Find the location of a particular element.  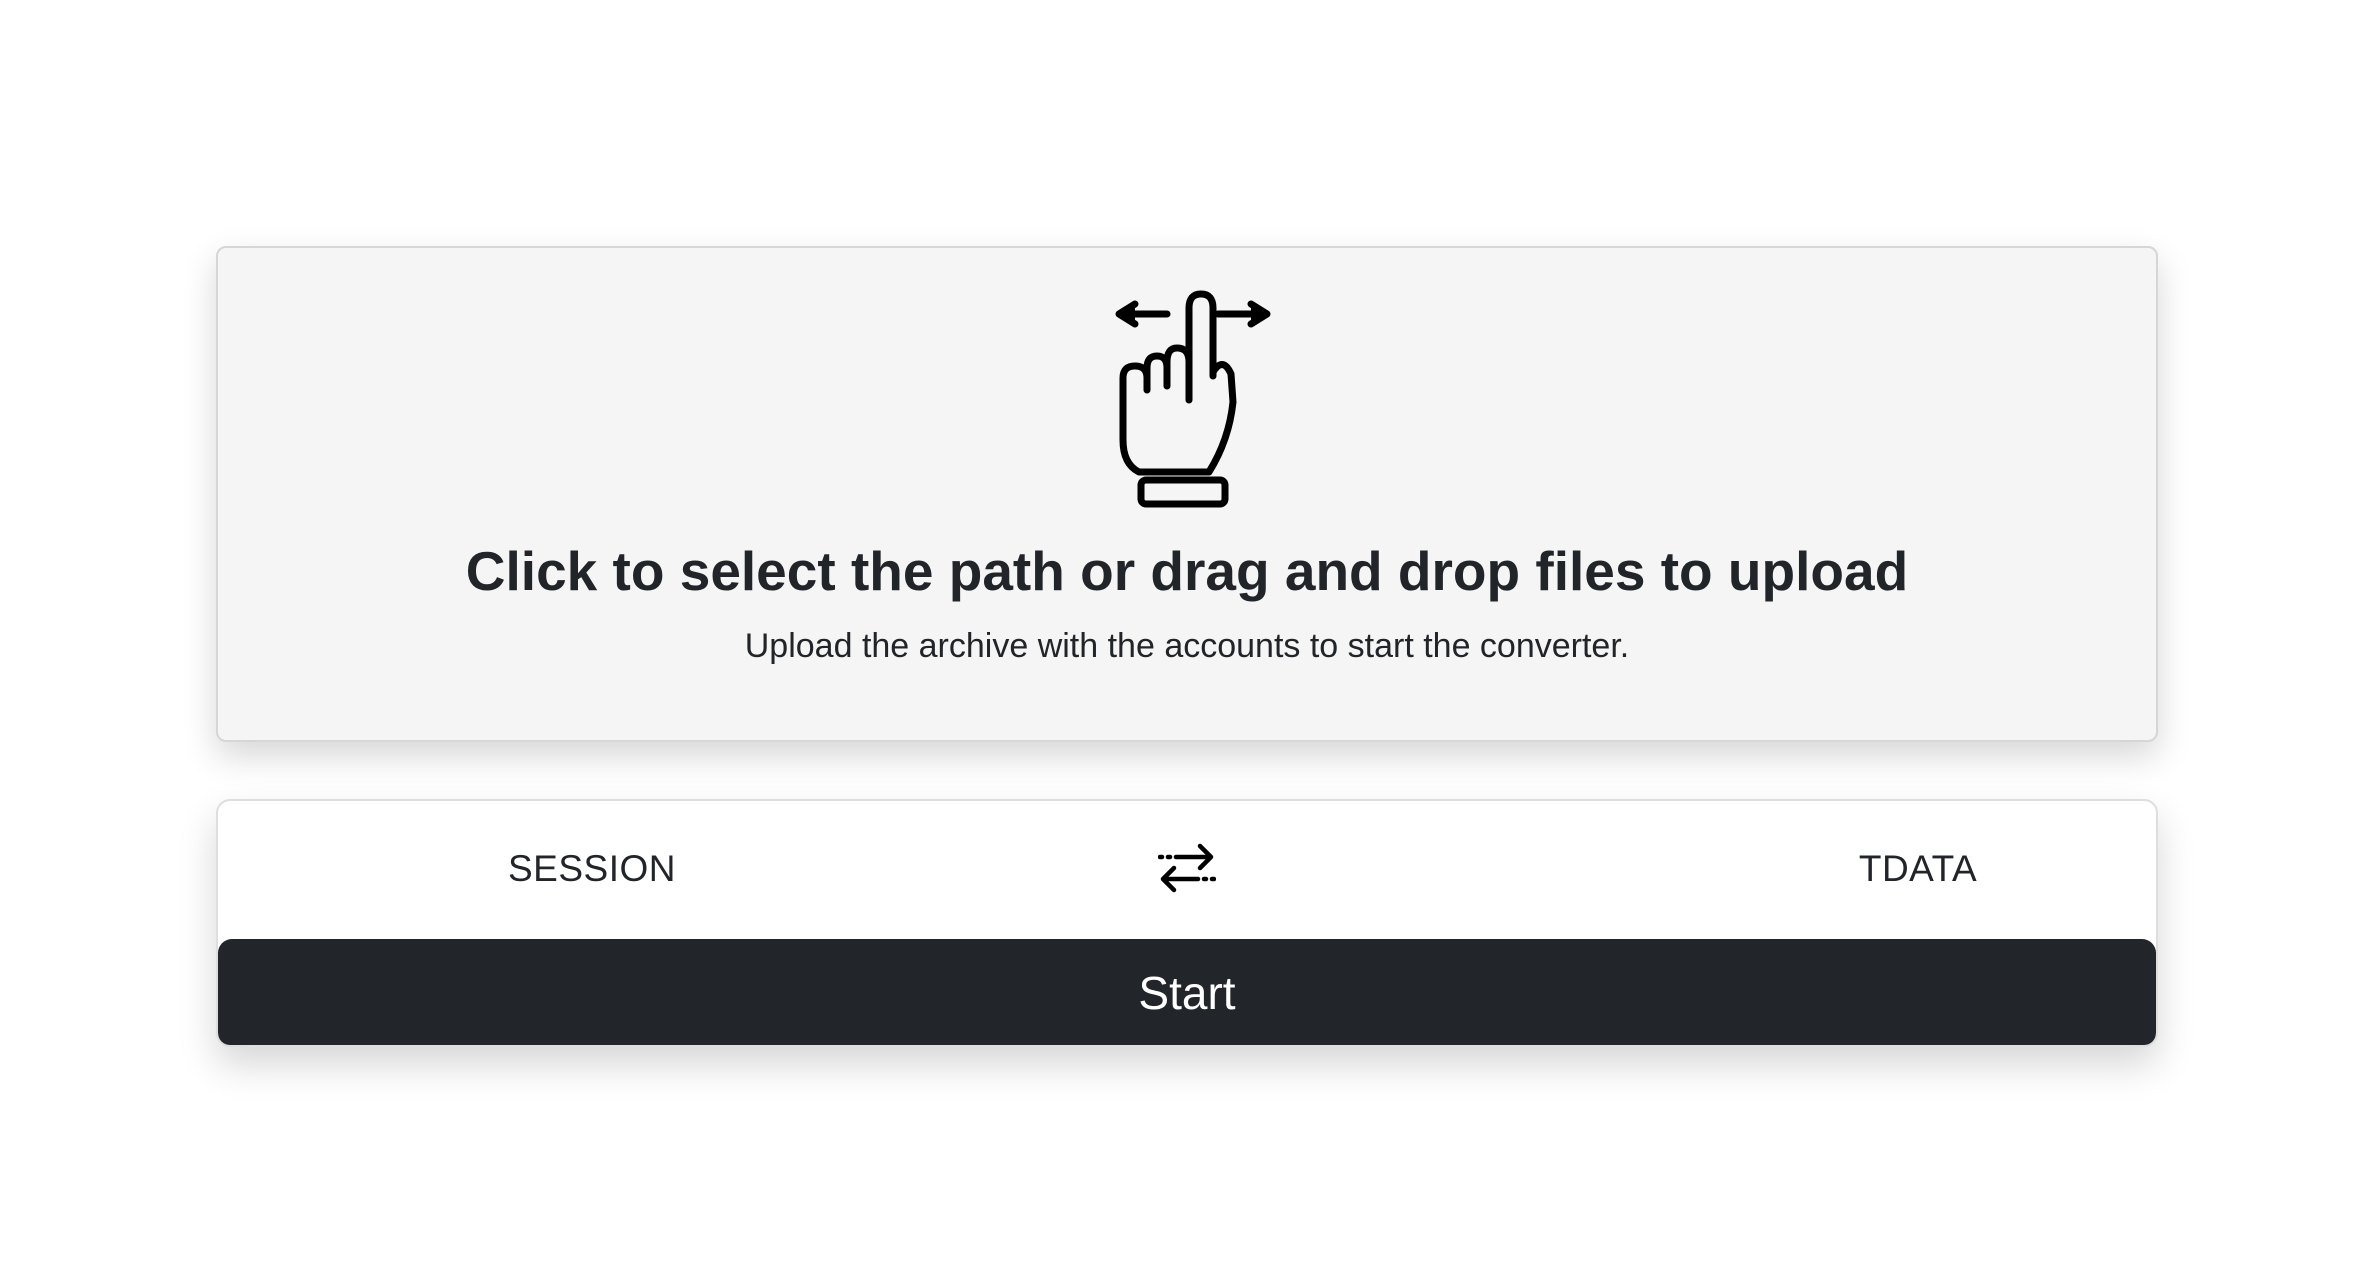

swap-arrows-icon is located at coordinates (1187, 868).